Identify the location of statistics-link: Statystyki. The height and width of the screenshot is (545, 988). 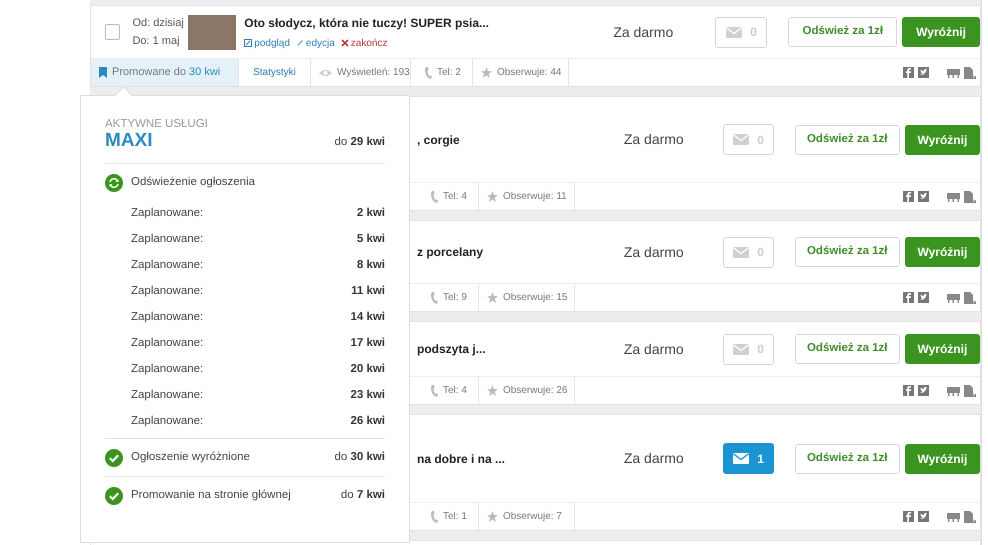
(274, 72).